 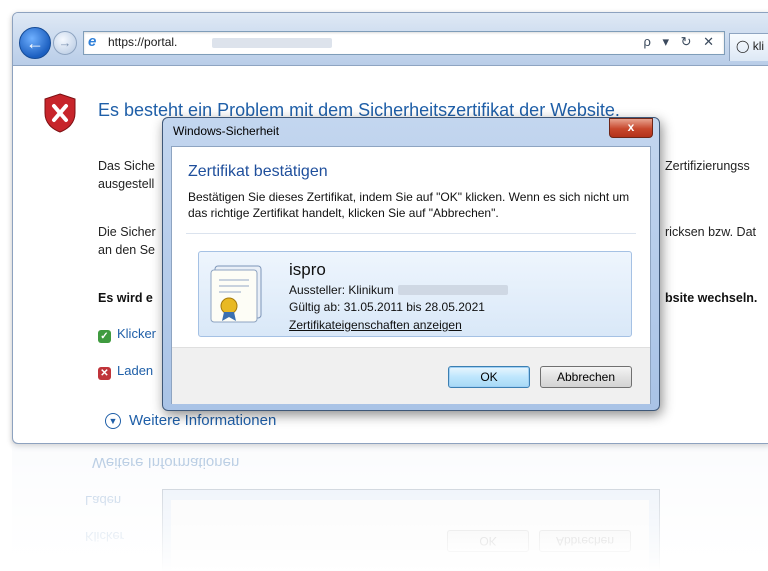 I want to click on reflection-dialog-footer: OK Abbrechen, so click(x=410, y=535).